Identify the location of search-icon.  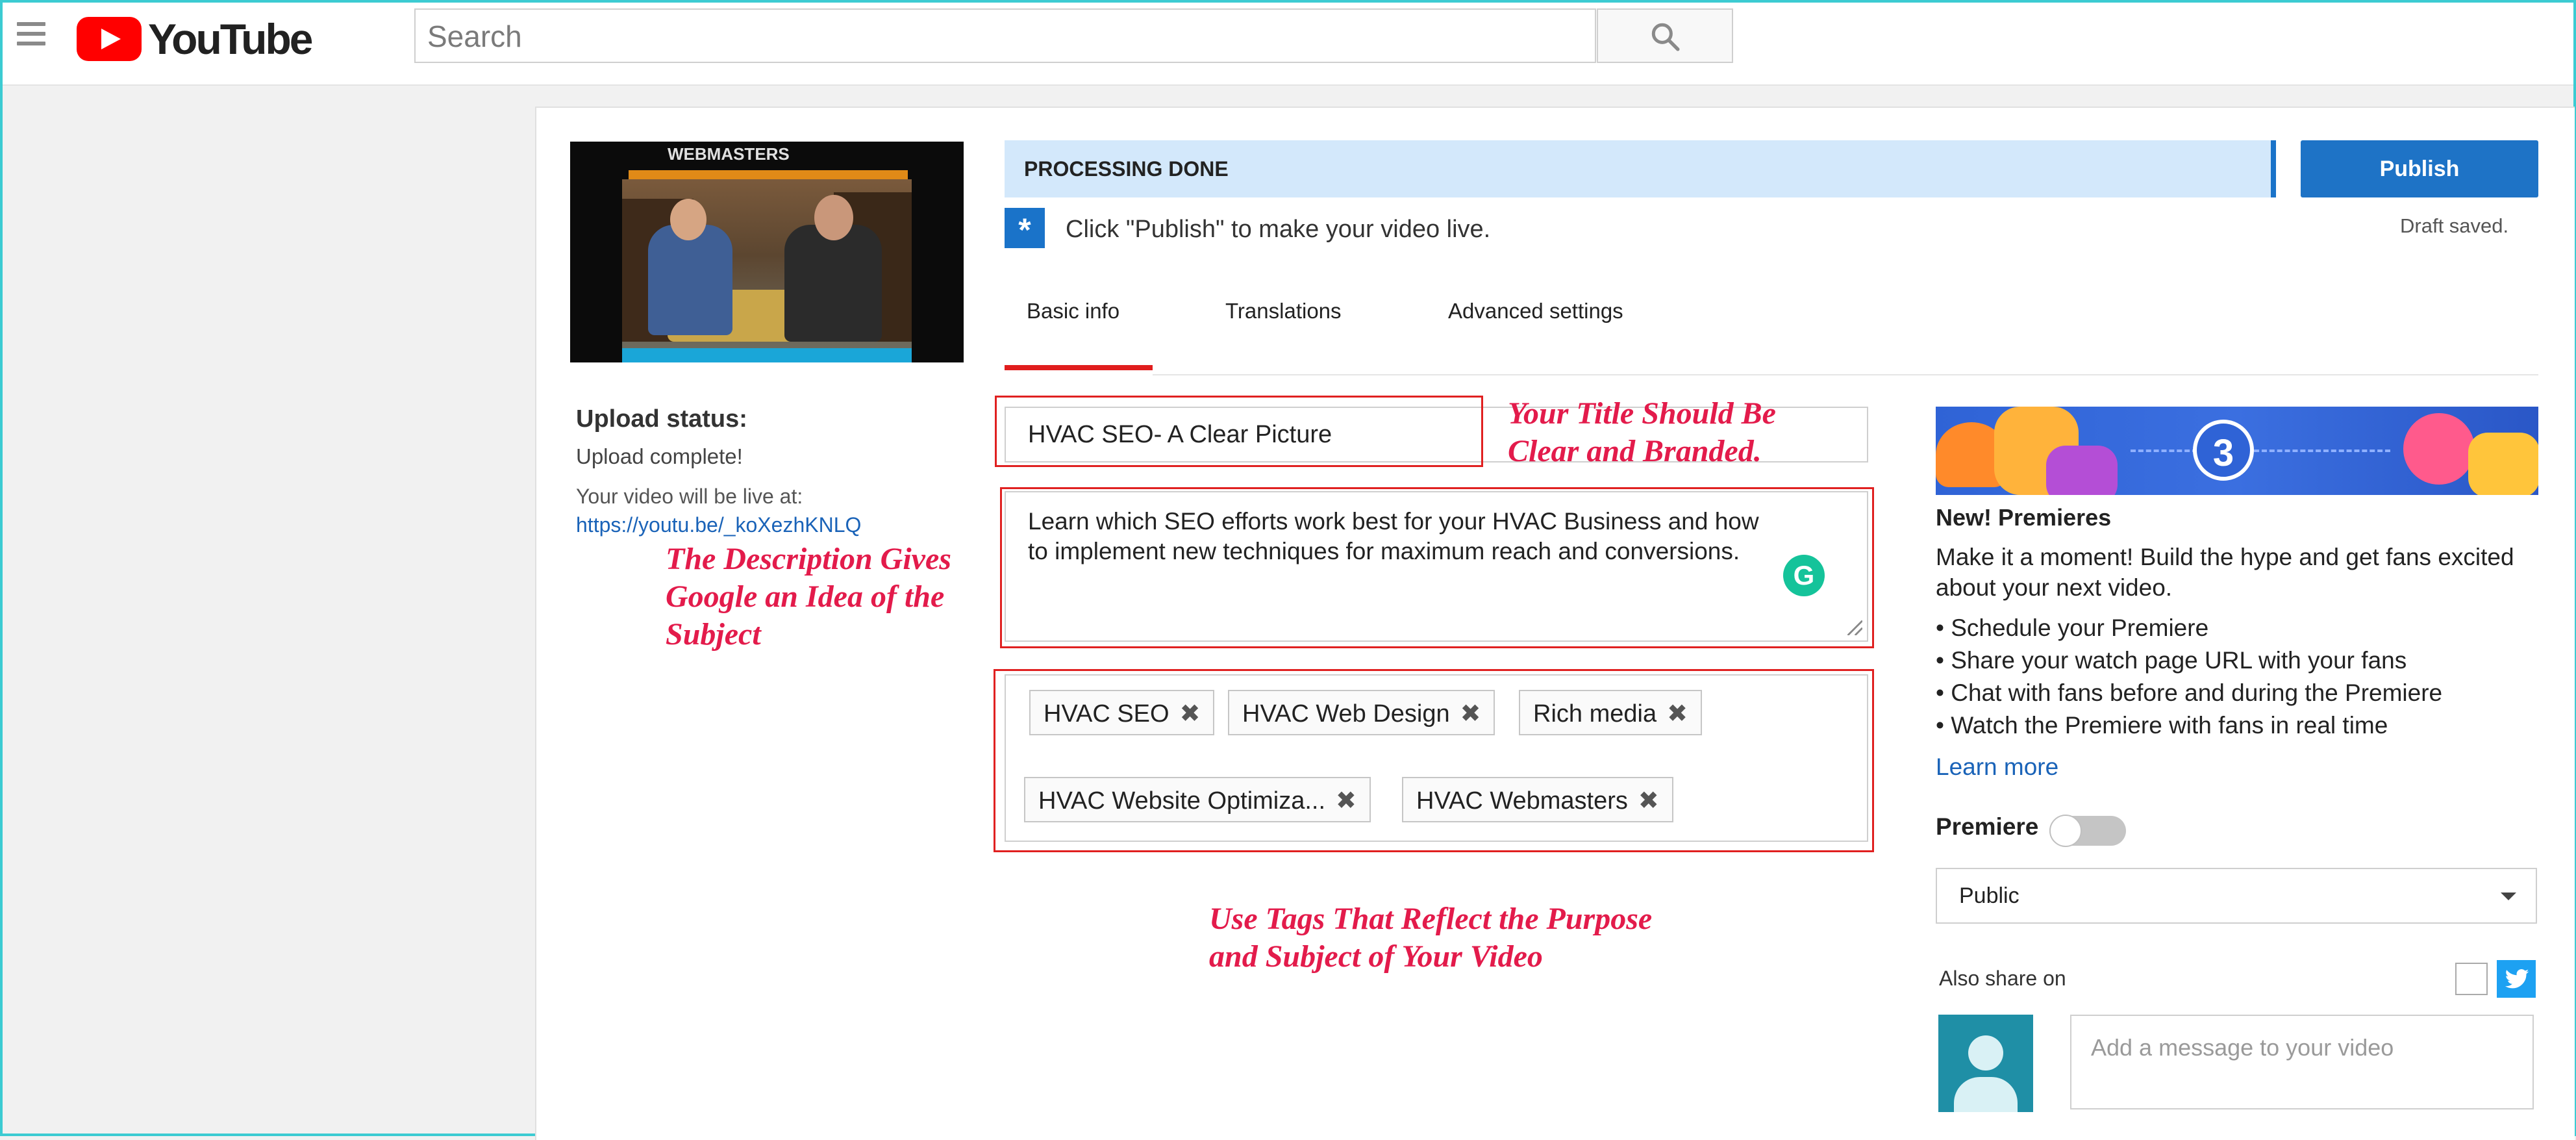
(1665, 37).